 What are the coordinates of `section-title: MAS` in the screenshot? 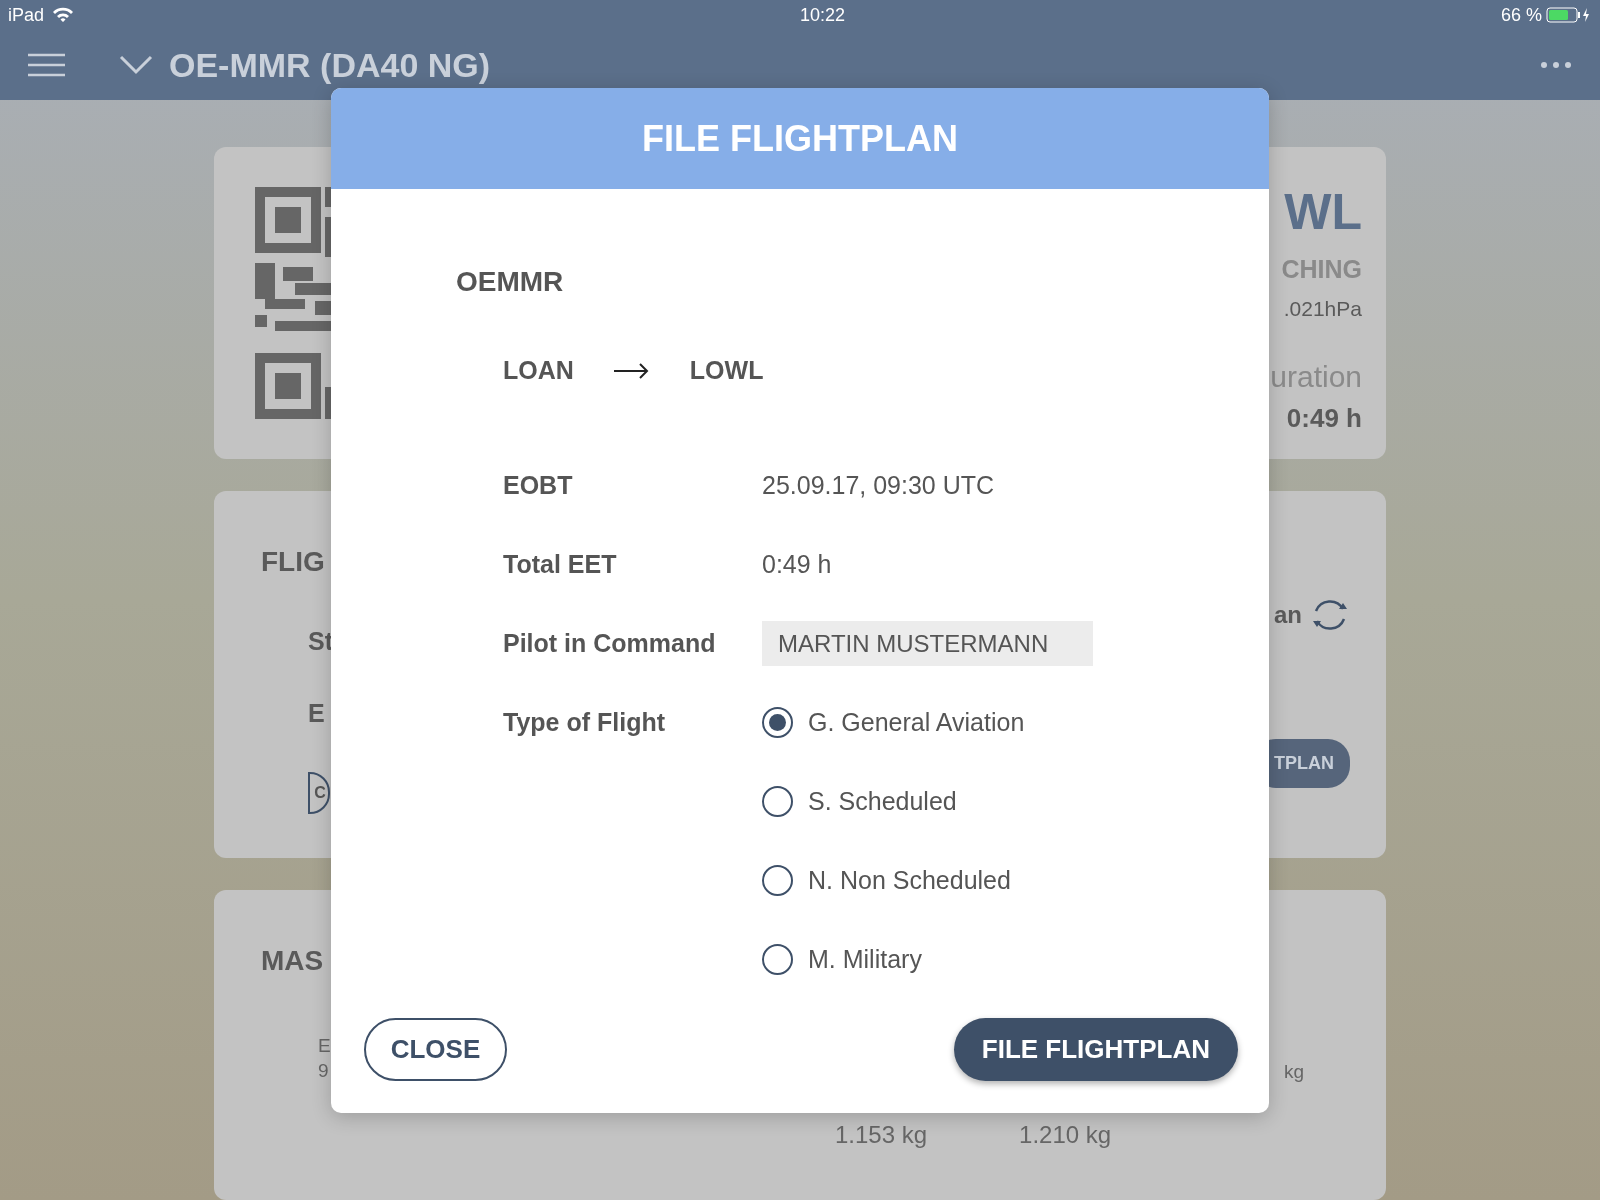 It's located at (292, 961).